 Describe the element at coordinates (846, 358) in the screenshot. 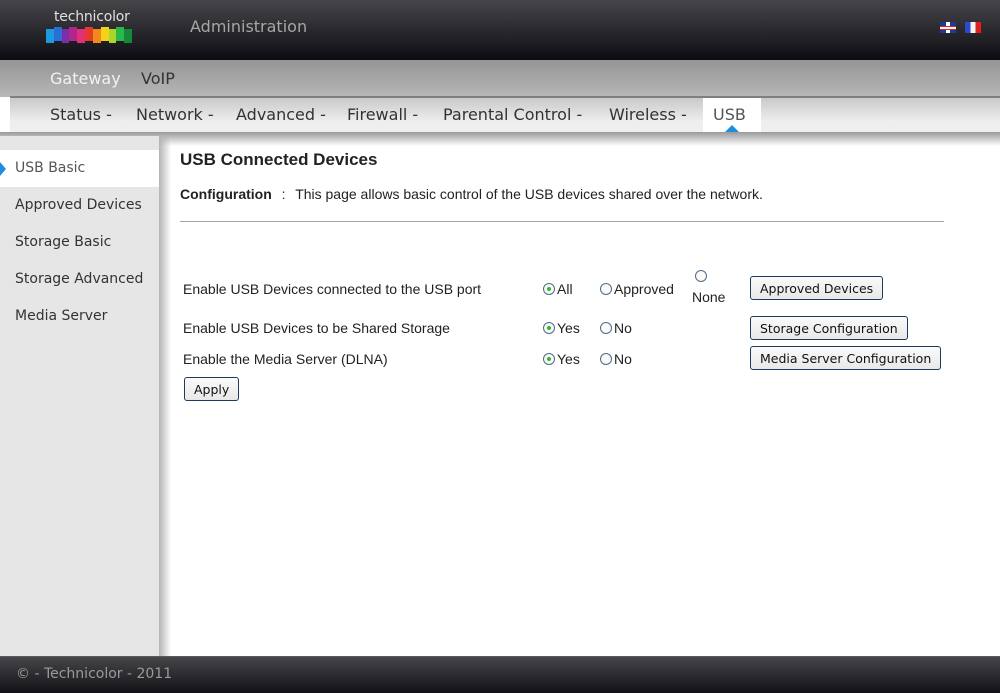

I see `media-server-configuration-button: Media Server Configuration` at that location.